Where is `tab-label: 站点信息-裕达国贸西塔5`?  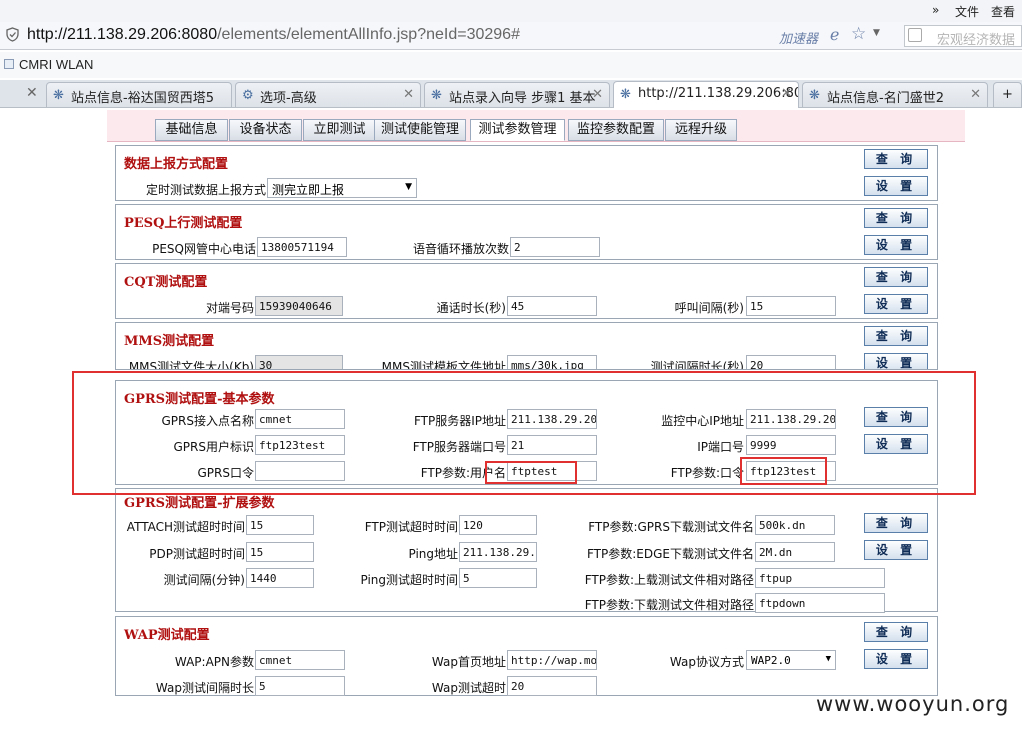
tab-label: 站点信息-裕达国贸西塔5 is located at coordinates (142, 98).